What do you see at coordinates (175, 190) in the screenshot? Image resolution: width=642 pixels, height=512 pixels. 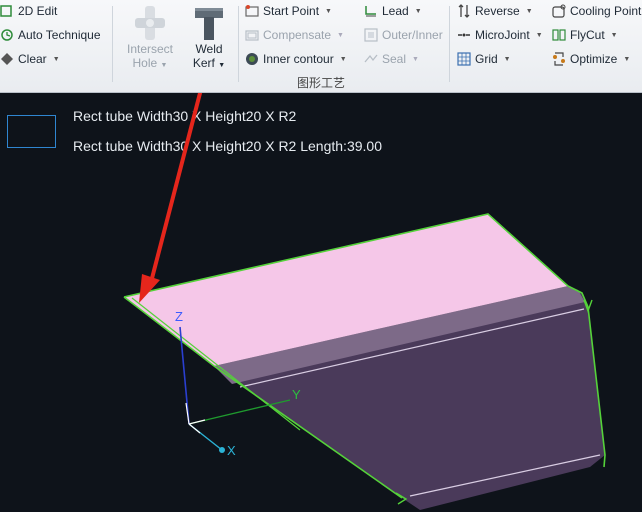 I see `pointer-arrow-shaft` at bounding box center [175, 190].